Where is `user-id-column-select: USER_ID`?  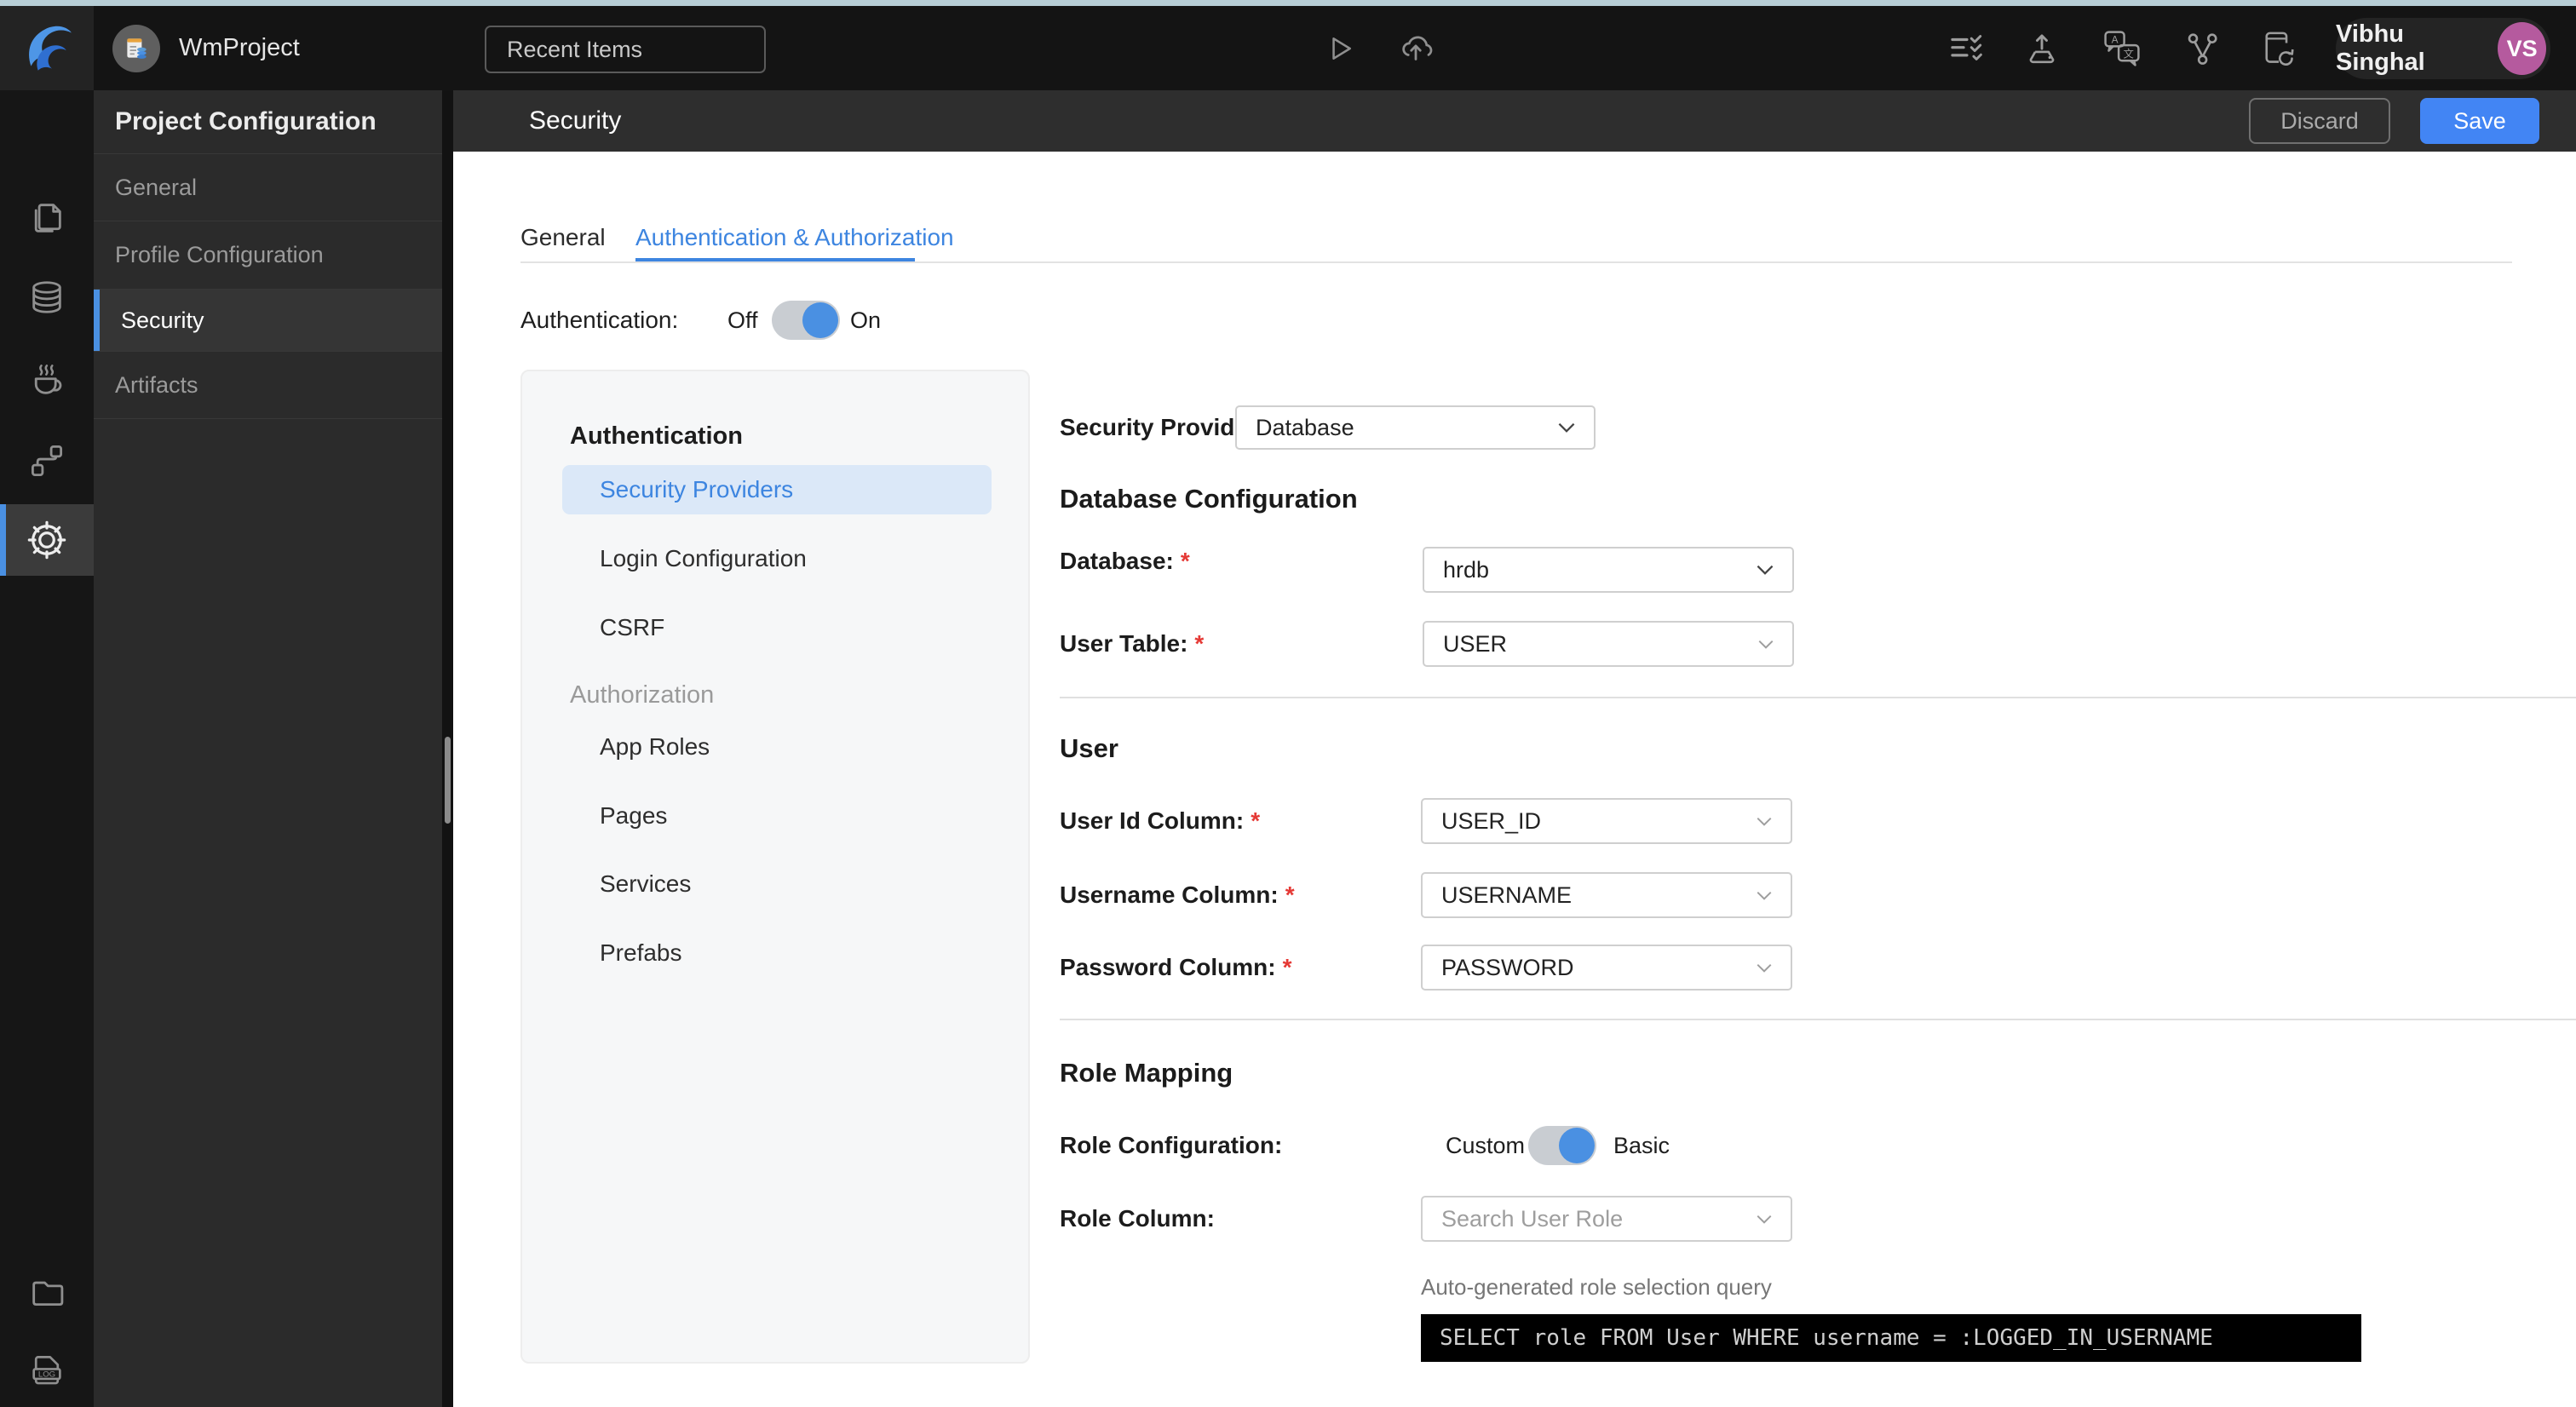 user-id-column-select: USER_ID is located at coordinates (1607, 821).